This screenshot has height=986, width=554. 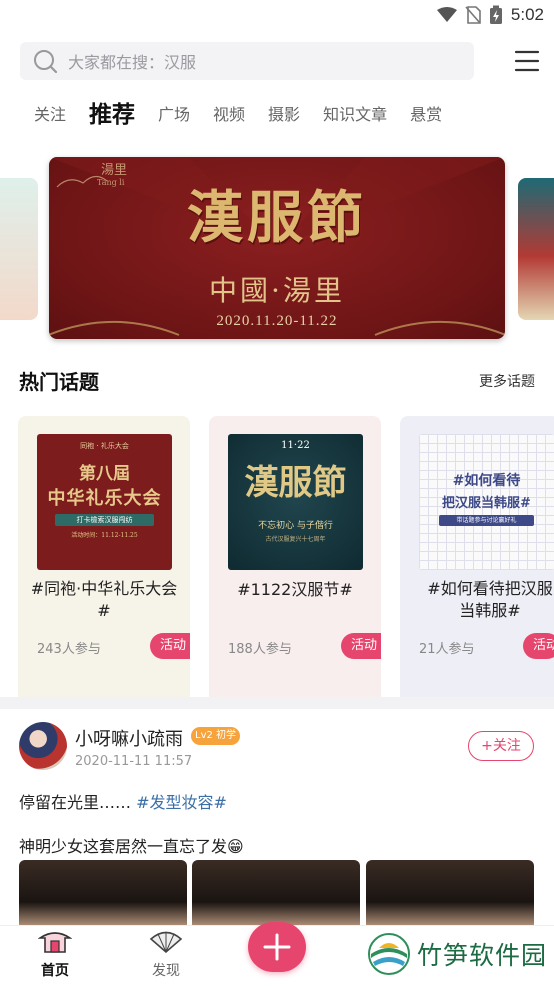 I want to click on search-placeholder: 大家都在搜：汉服, so click(x=132, y=62).